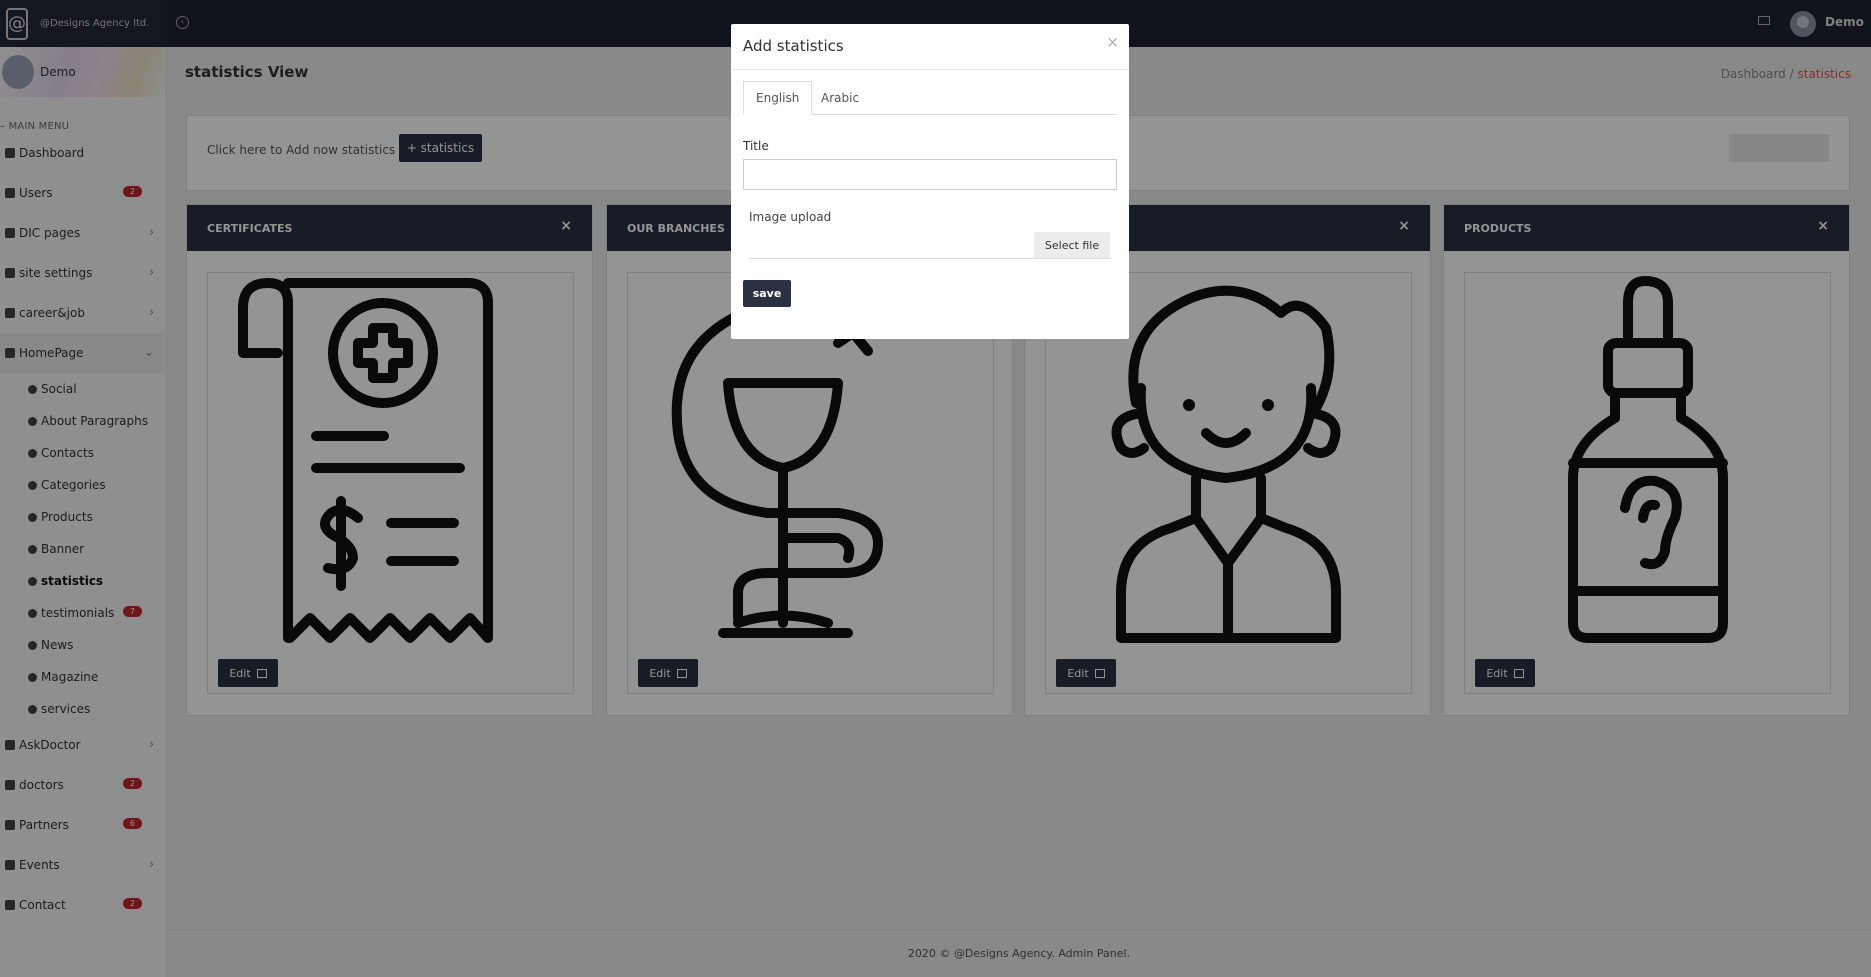 The width and height of the screenshot is (1871, 977). I want to click on select-file-button: Select file, so click(1072, 245).